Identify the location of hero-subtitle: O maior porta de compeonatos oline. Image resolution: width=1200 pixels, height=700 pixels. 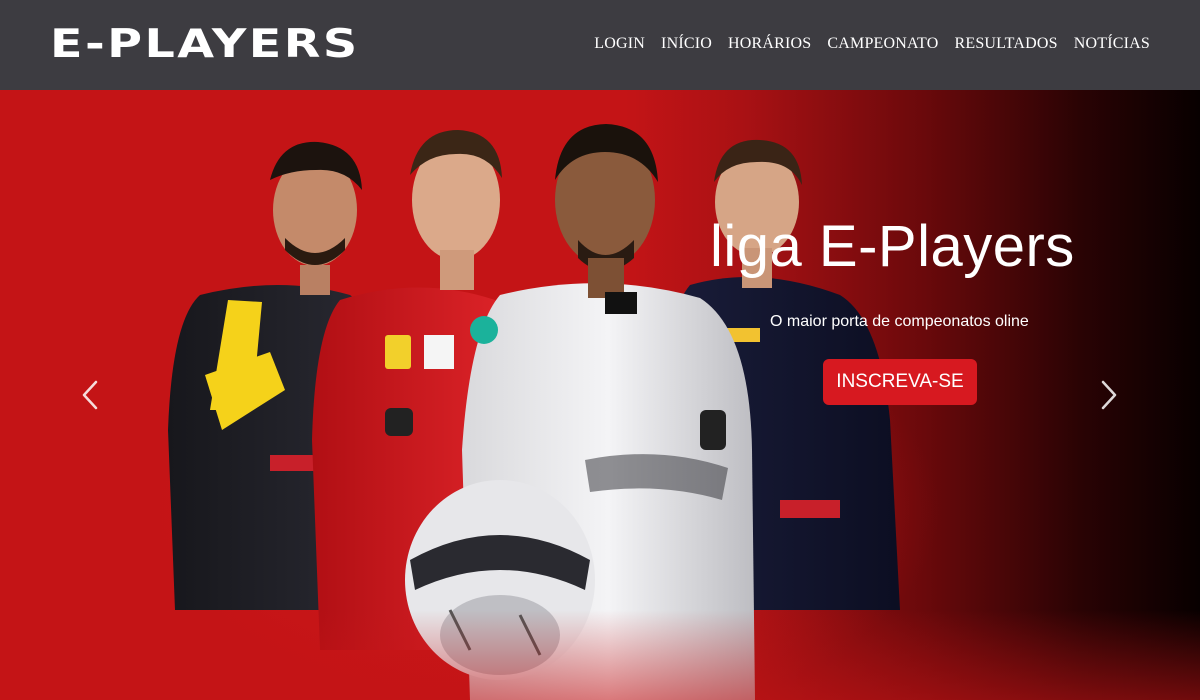
(899, 321).